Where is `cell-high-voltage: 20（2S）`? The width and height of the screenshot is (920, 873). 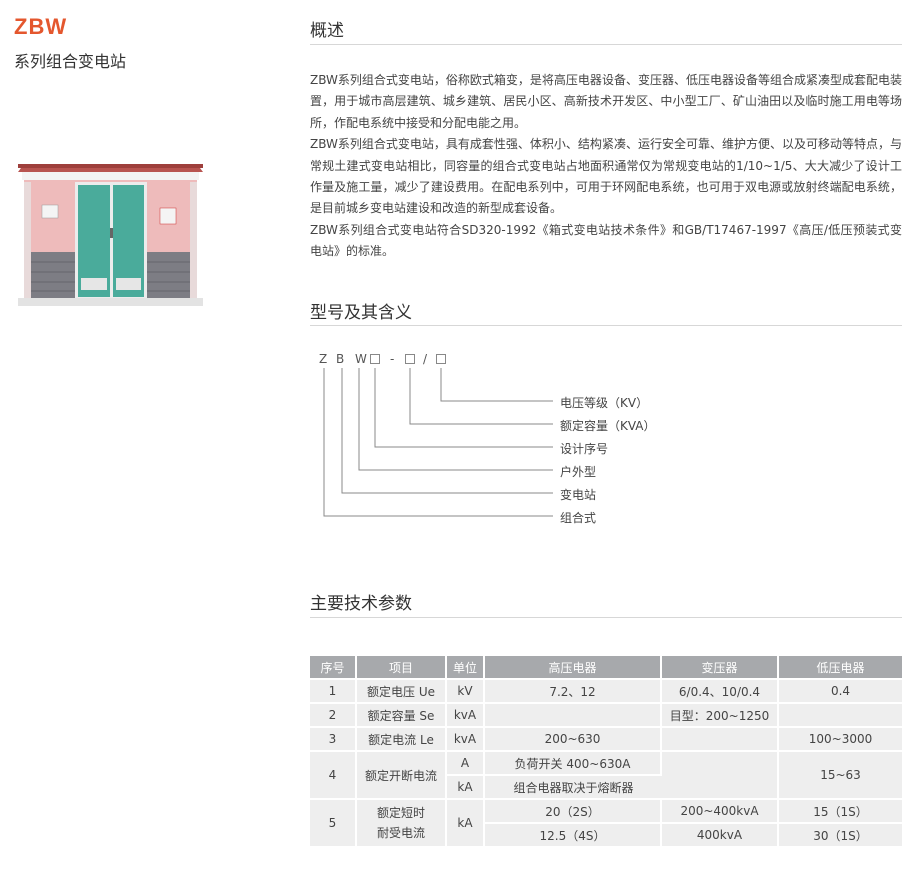 cell-high-voltage: 20（2S） is located at coordinates (573, 811).